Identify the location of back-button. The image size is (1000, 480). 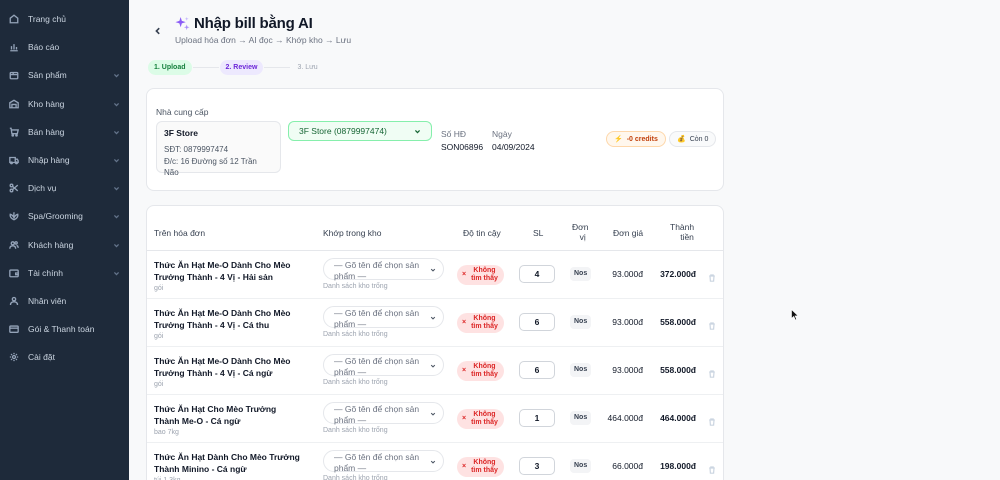
(158, 31).